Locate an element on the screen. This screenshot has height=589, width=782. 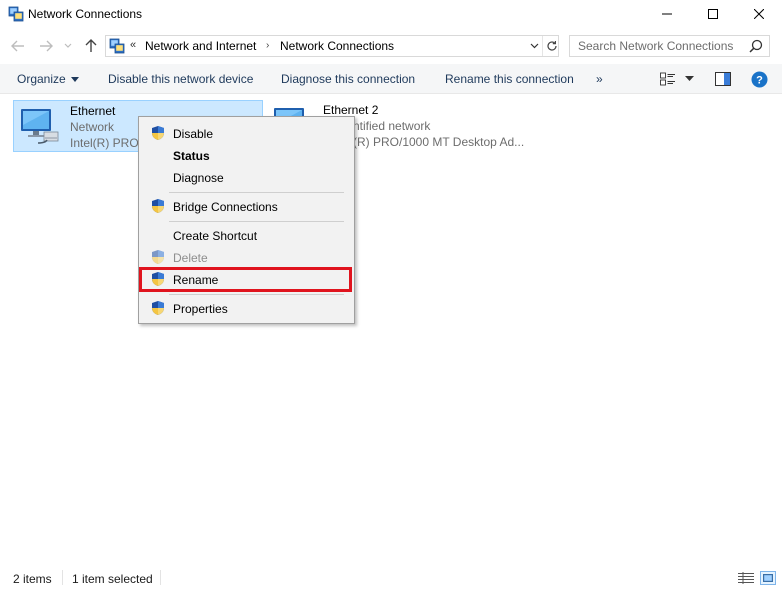
connection-status: ntified network is located at coordinates (392, 126).